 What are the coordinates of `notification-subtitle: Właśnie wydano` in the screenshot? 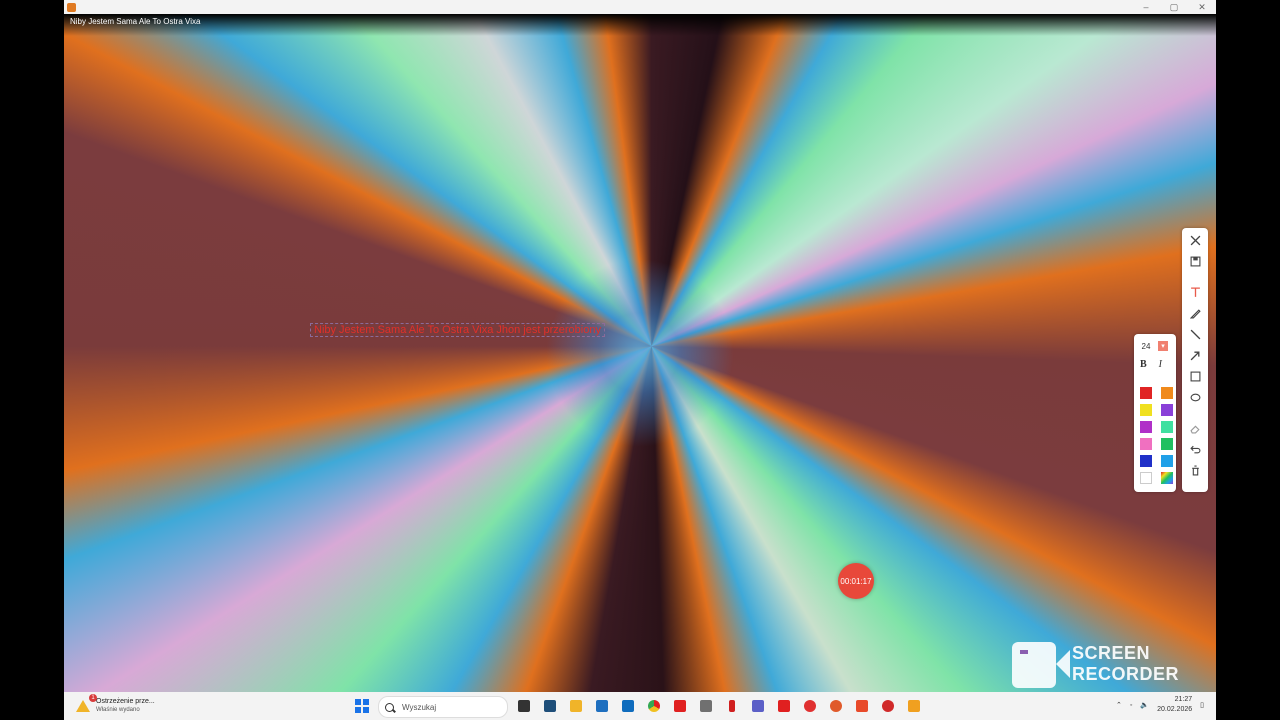 It's located at (118, 710).